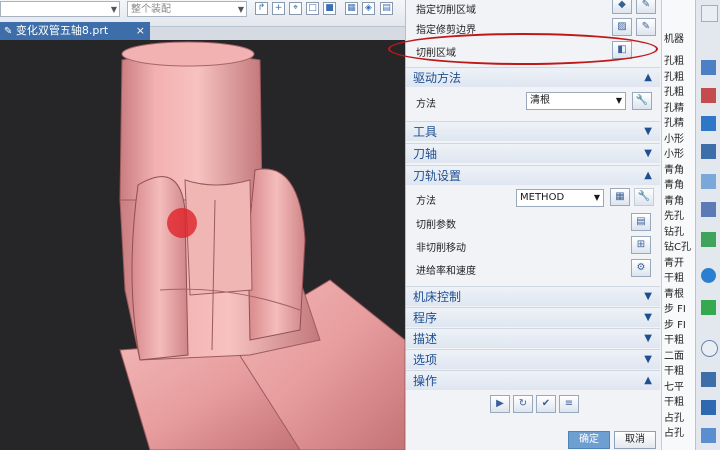  I want to click on orient-view-icon: ◈, so click(368, 8).